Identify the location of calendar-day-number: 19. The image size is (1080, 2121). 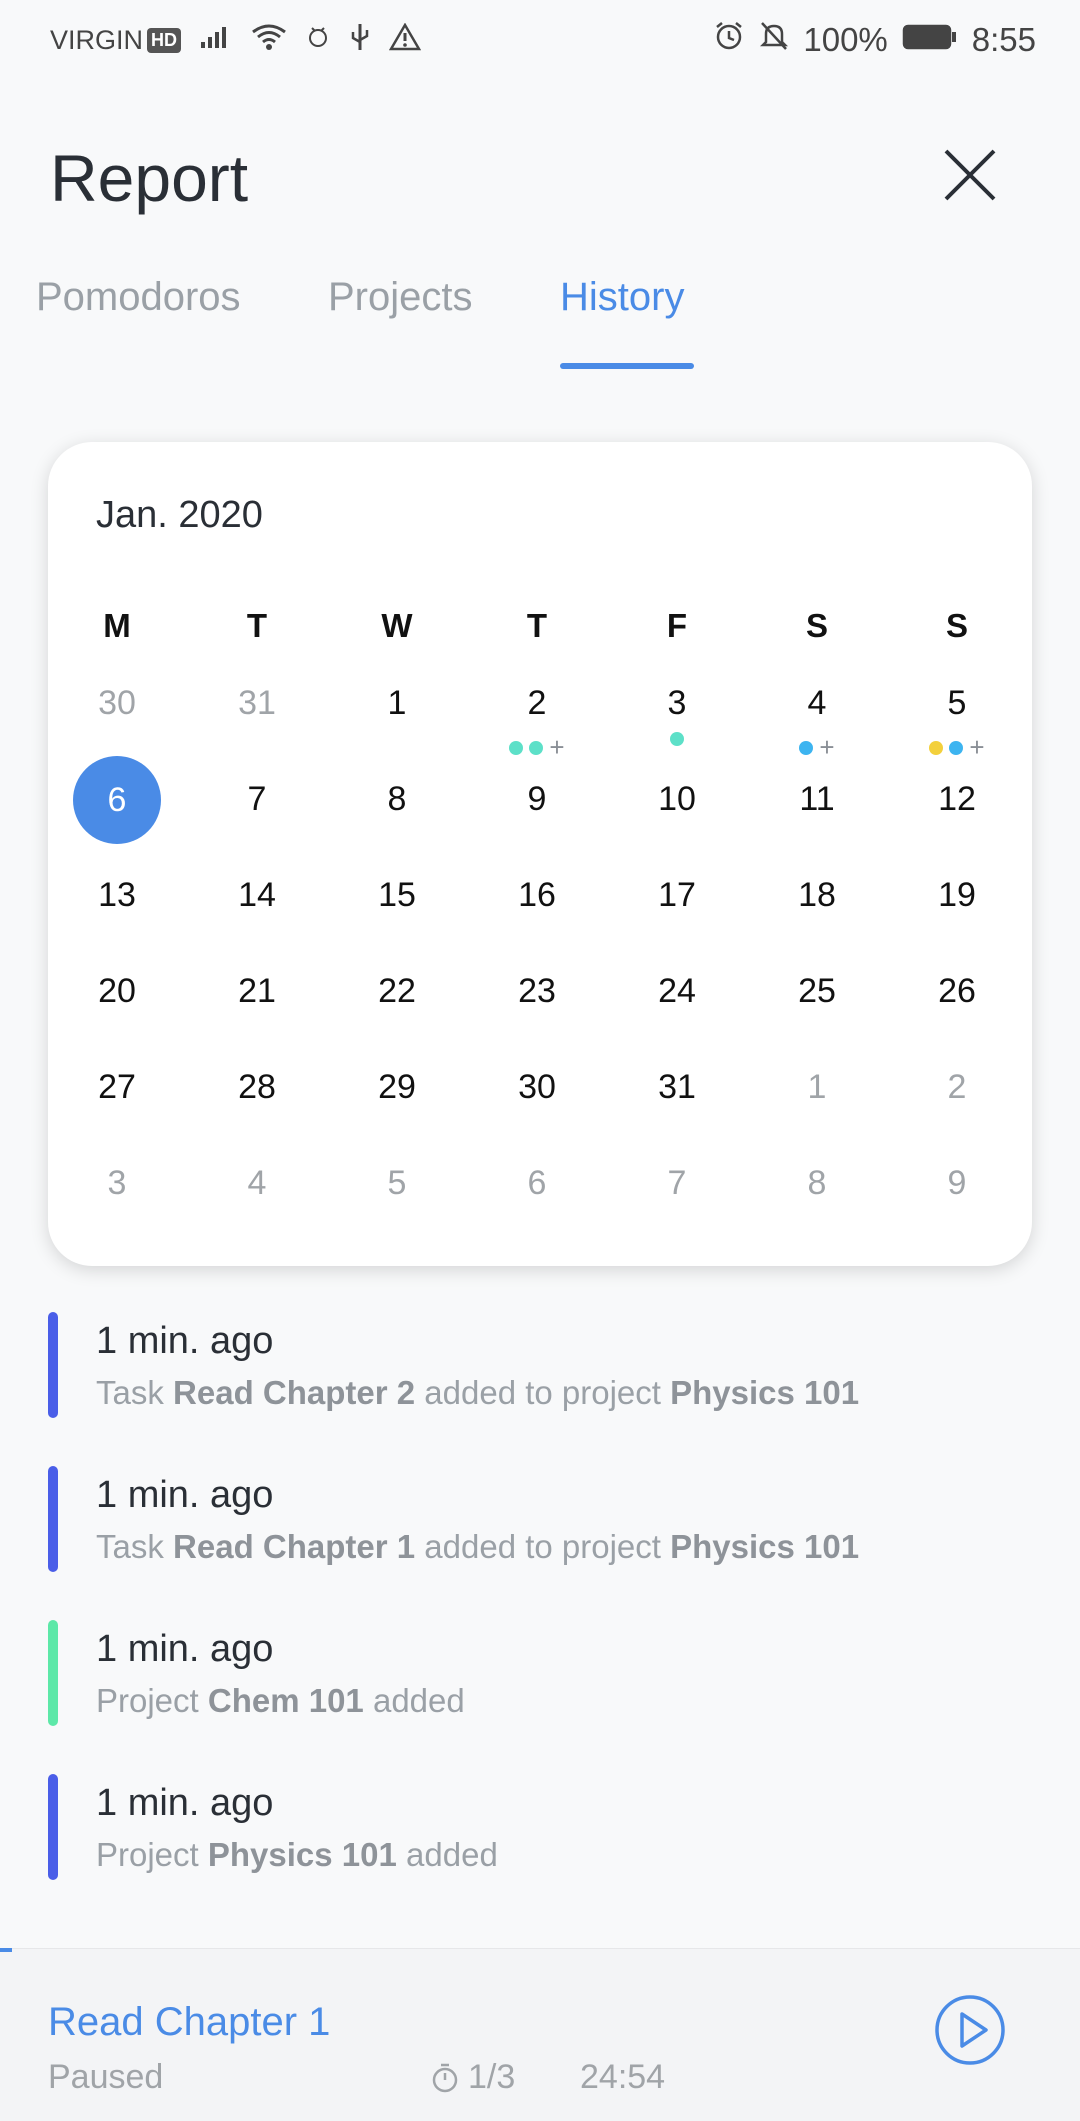
(957, 895).